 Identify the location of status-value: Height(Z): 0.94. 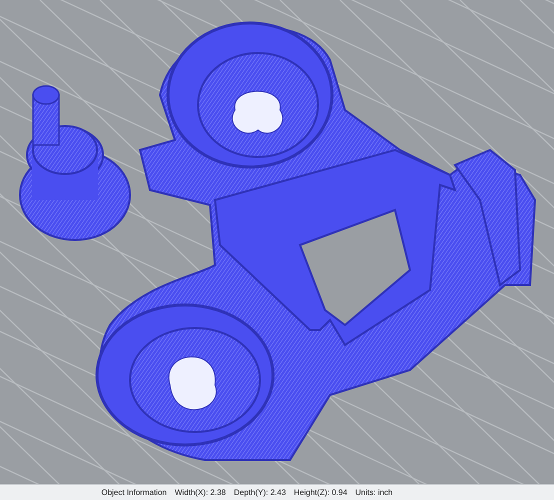
(321, 492).